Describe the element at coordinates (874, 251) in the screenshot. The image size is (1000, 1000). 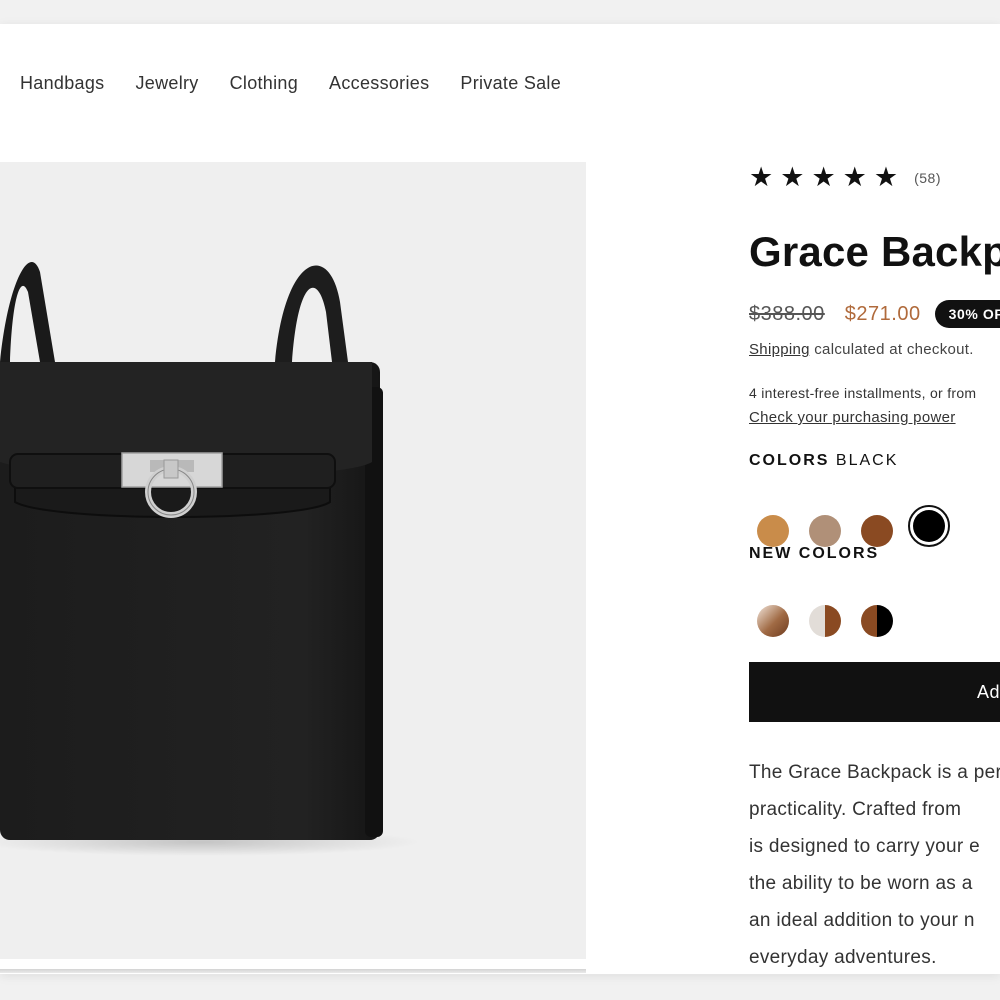
I see `product-title: Grace Backpack` at that location.